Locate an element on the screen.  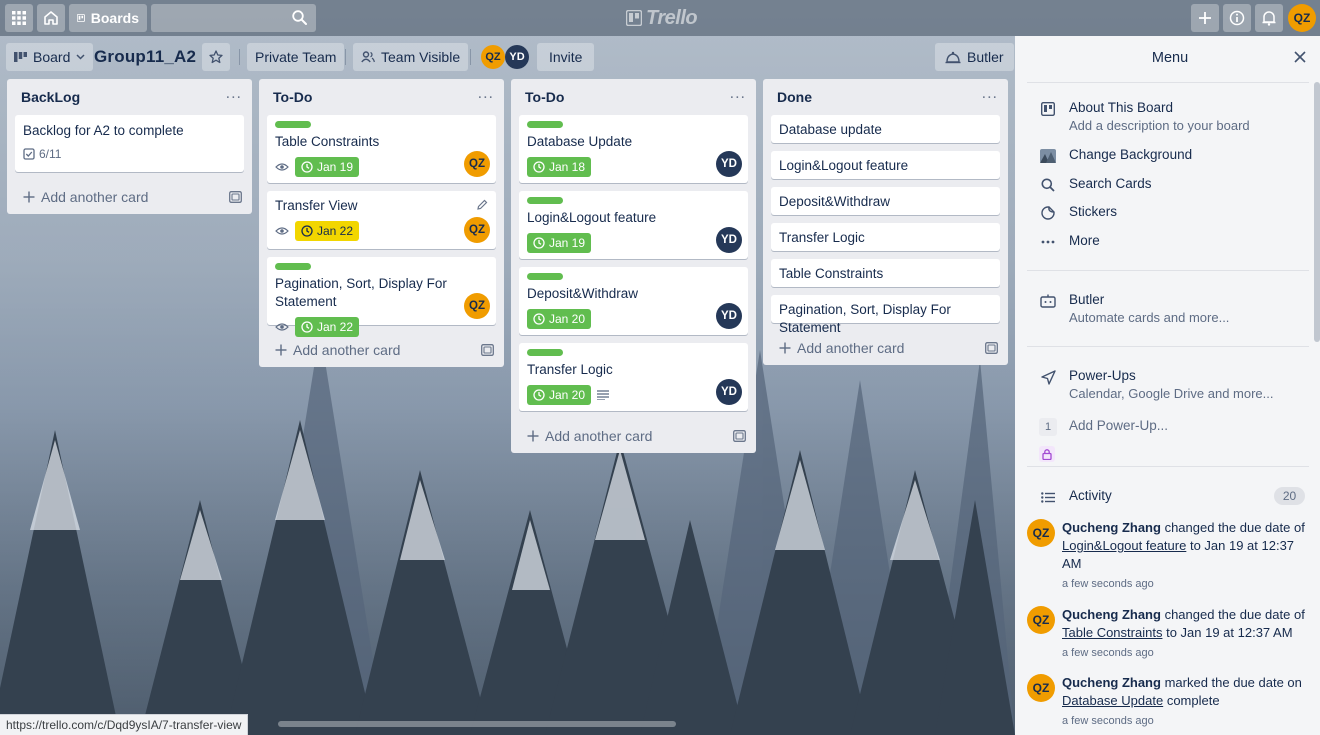
list-card: Login&Logout feature is located at coordinates (885, 165).